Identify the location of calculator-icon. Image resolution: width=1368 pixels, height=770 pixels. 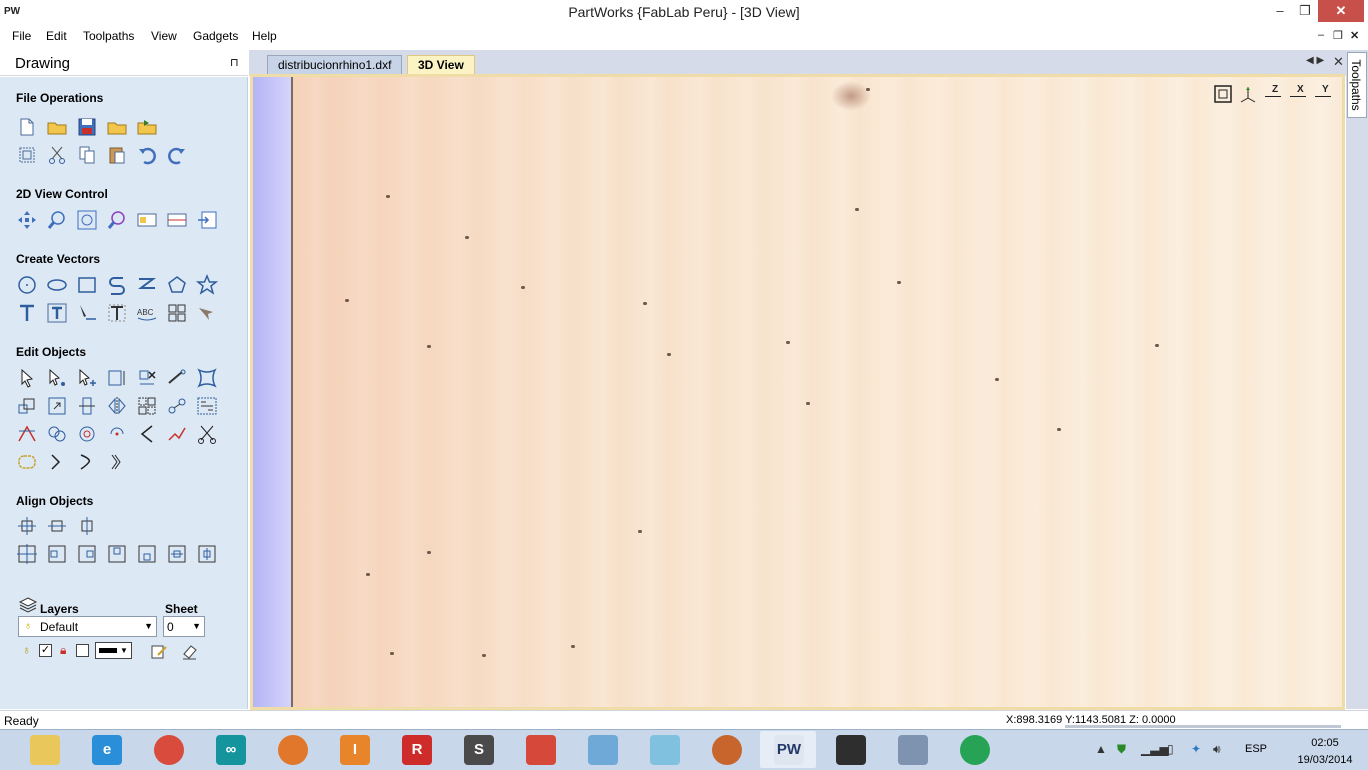
(912, 749).